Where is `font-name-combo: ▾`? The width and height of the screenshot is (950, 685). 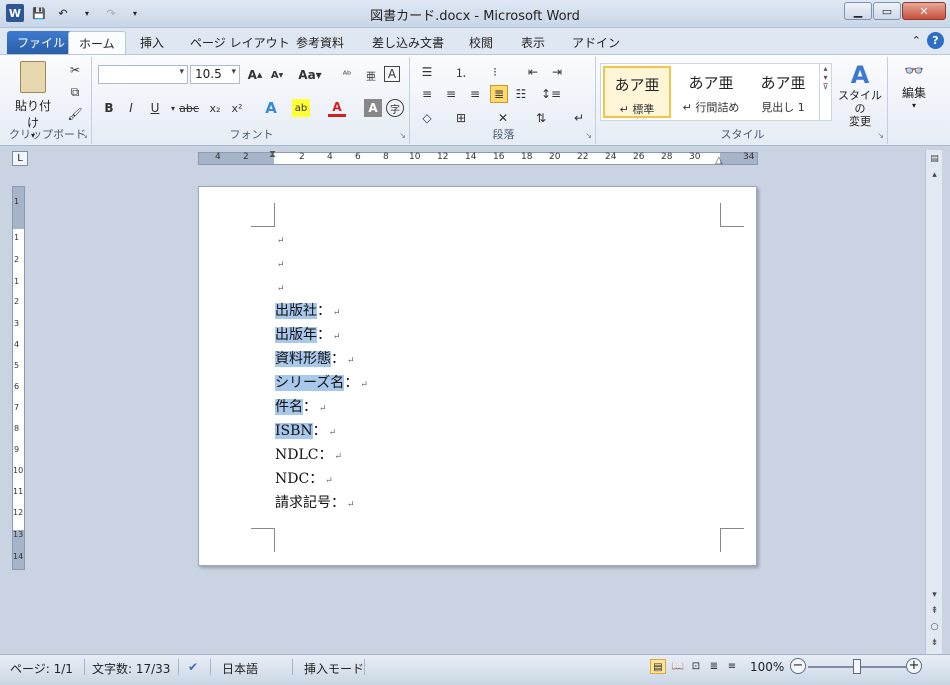
font-name-combo: ▾ is located at coordinates (143, 74).